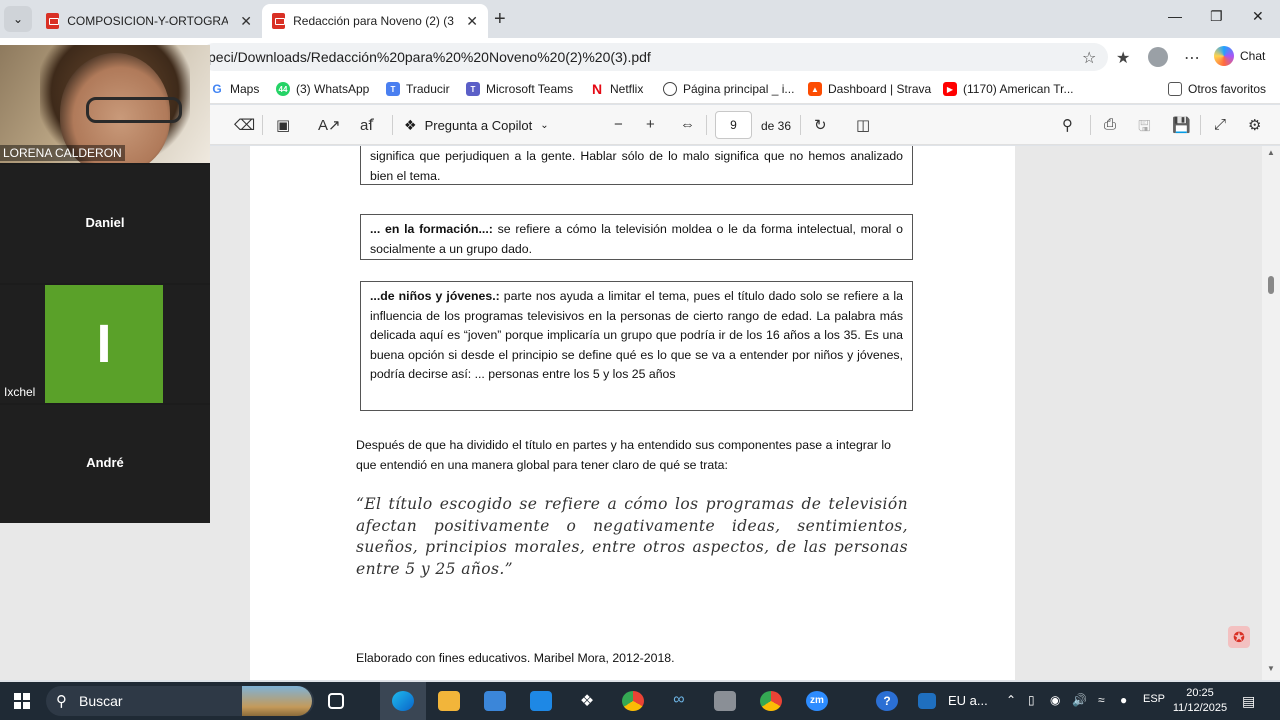 The width and height of the screenshot is (1280, 720). I want to click on taskbar-search: ⚲ Buscar, so click(180, 701).